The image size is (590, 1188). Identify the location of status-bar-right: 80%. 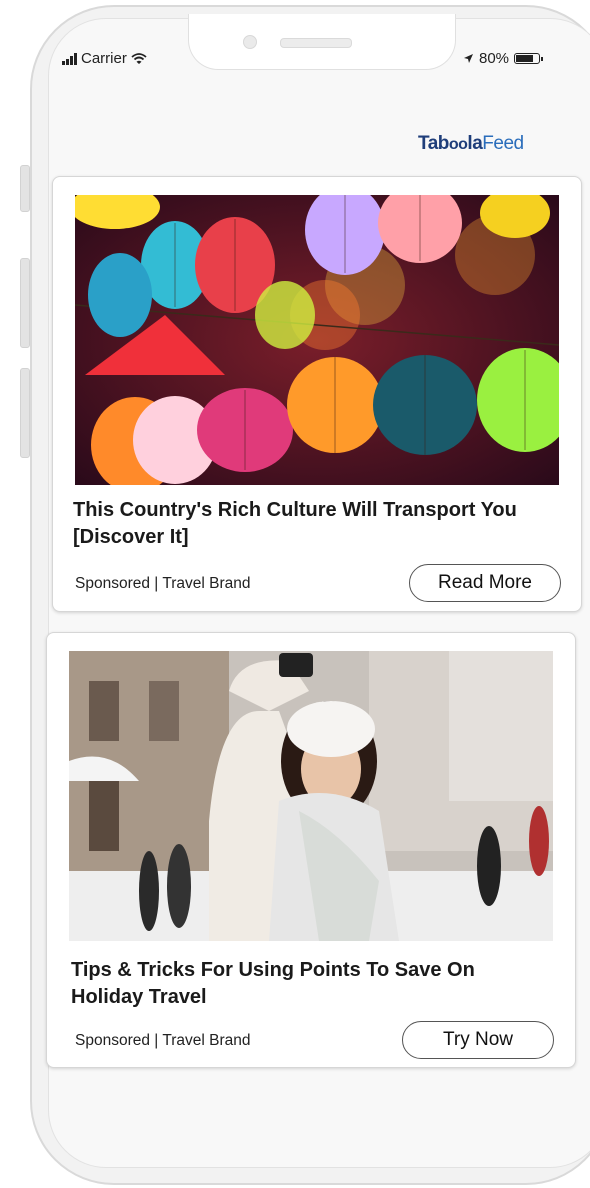
(503, 58).